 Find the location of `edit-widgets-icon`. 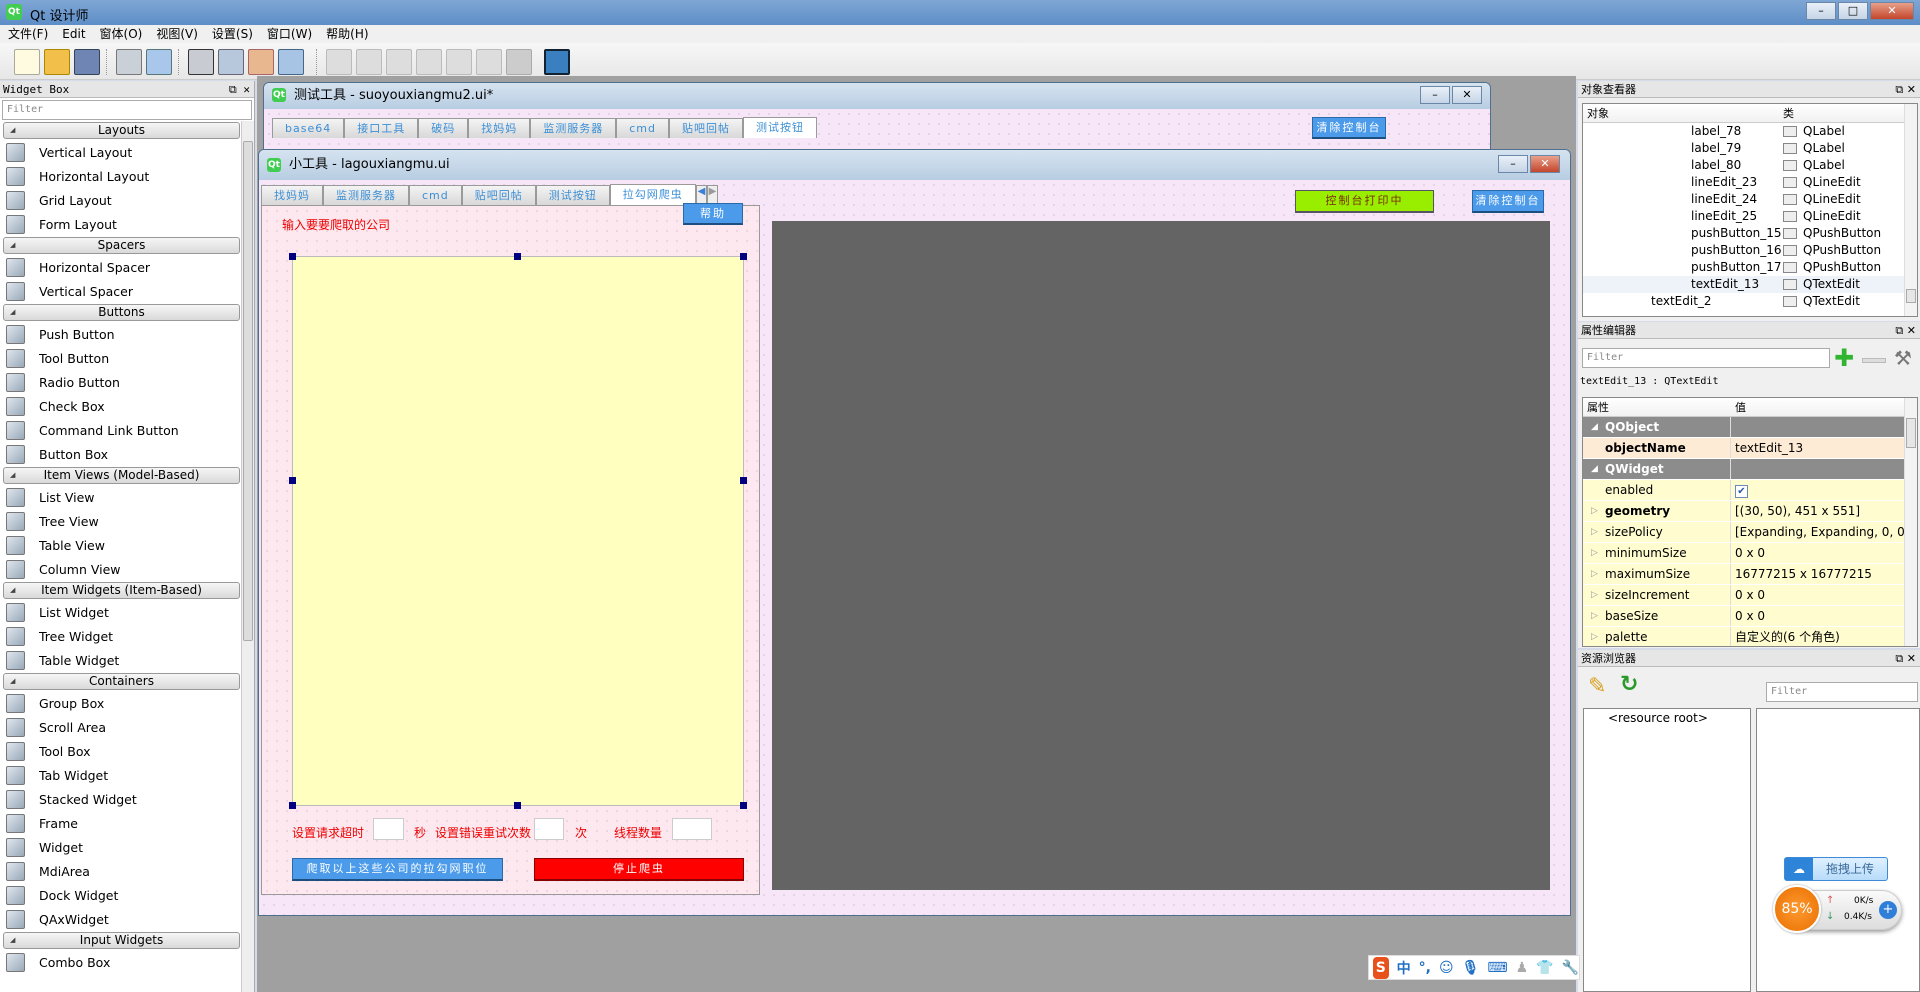

edit-widgets-icon is located at coordinates (201, 62).